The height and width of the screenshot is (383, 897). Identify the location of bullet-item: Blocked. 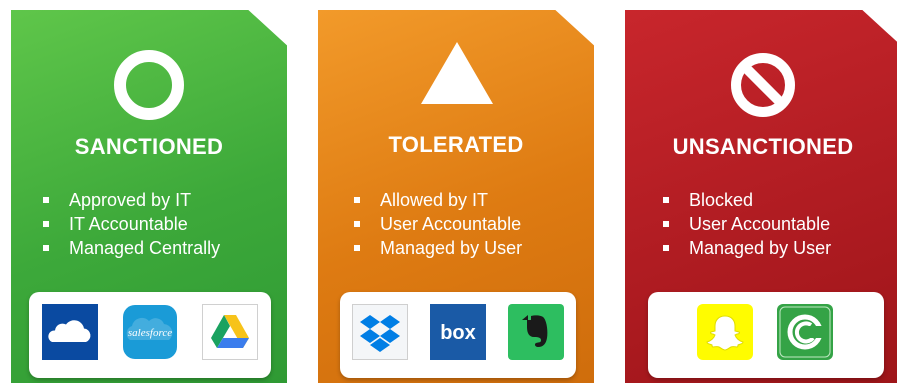
(746, 200).